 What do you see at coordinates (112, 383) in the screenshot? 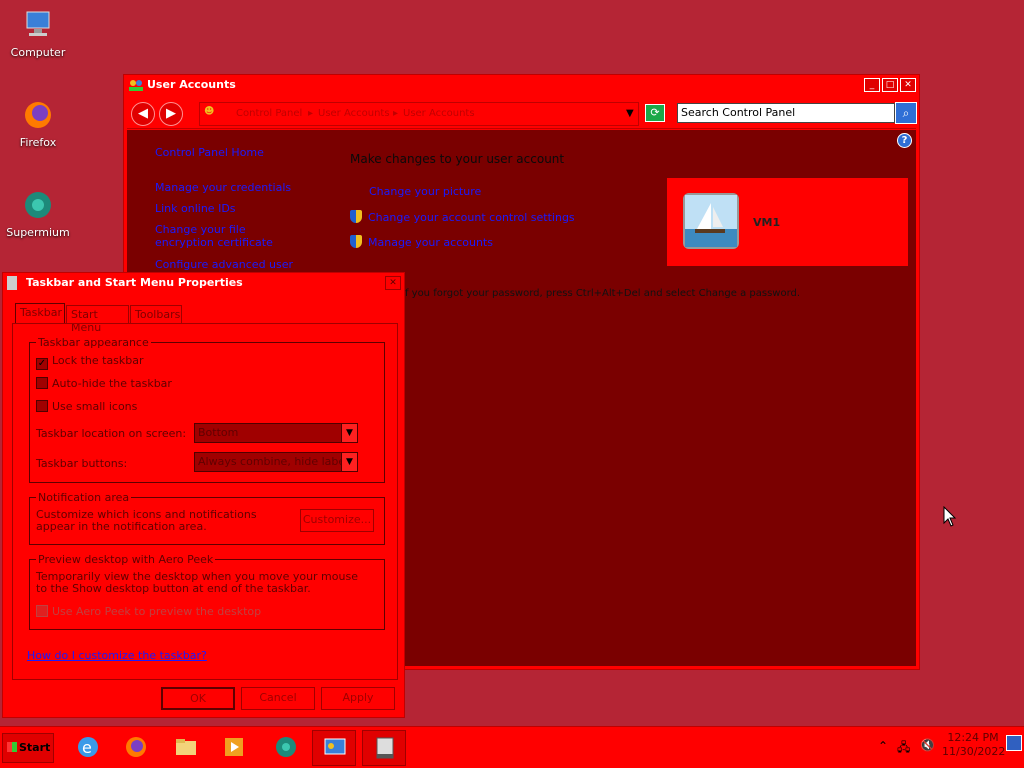
I see `checkbox-label: Auto-hide the taskbar` at bounding box center [112, 383].